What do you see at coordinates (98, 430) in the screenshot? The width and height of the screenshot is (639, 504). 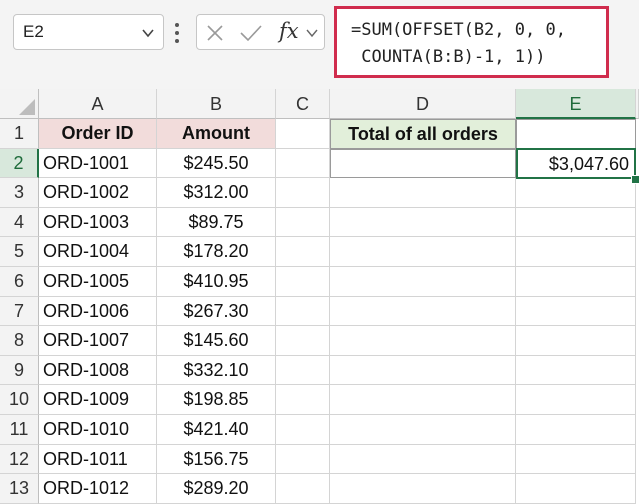 I see `cell-a11: ORD-1010` at bounding box center [98, 430].